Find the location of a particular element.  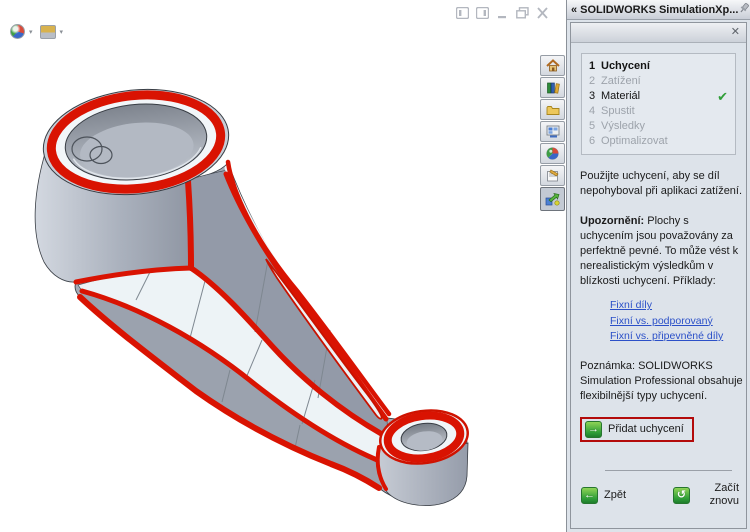

step-spustit: 4 Spustit is located at coordinates (658, 111).